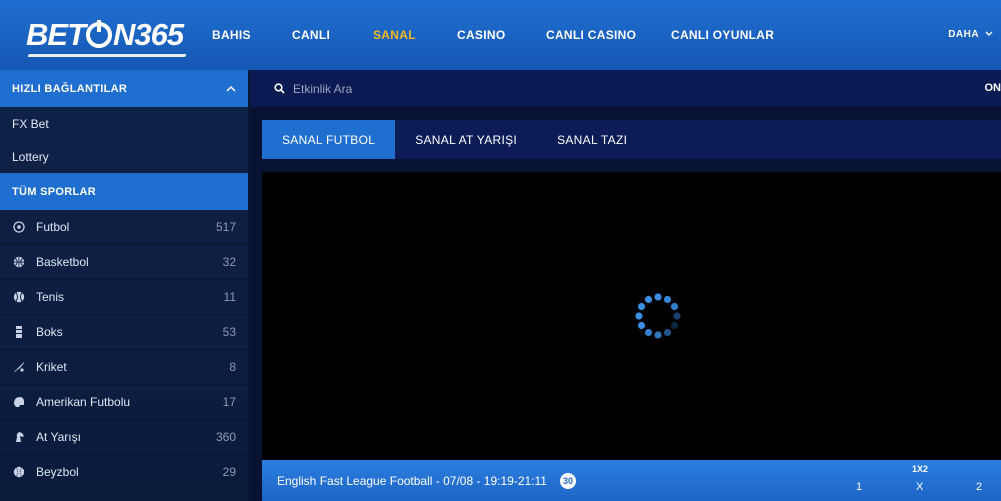 This screenshot has width=1001, height=501. I want to click on sport-count: 11, so click(229, 297).